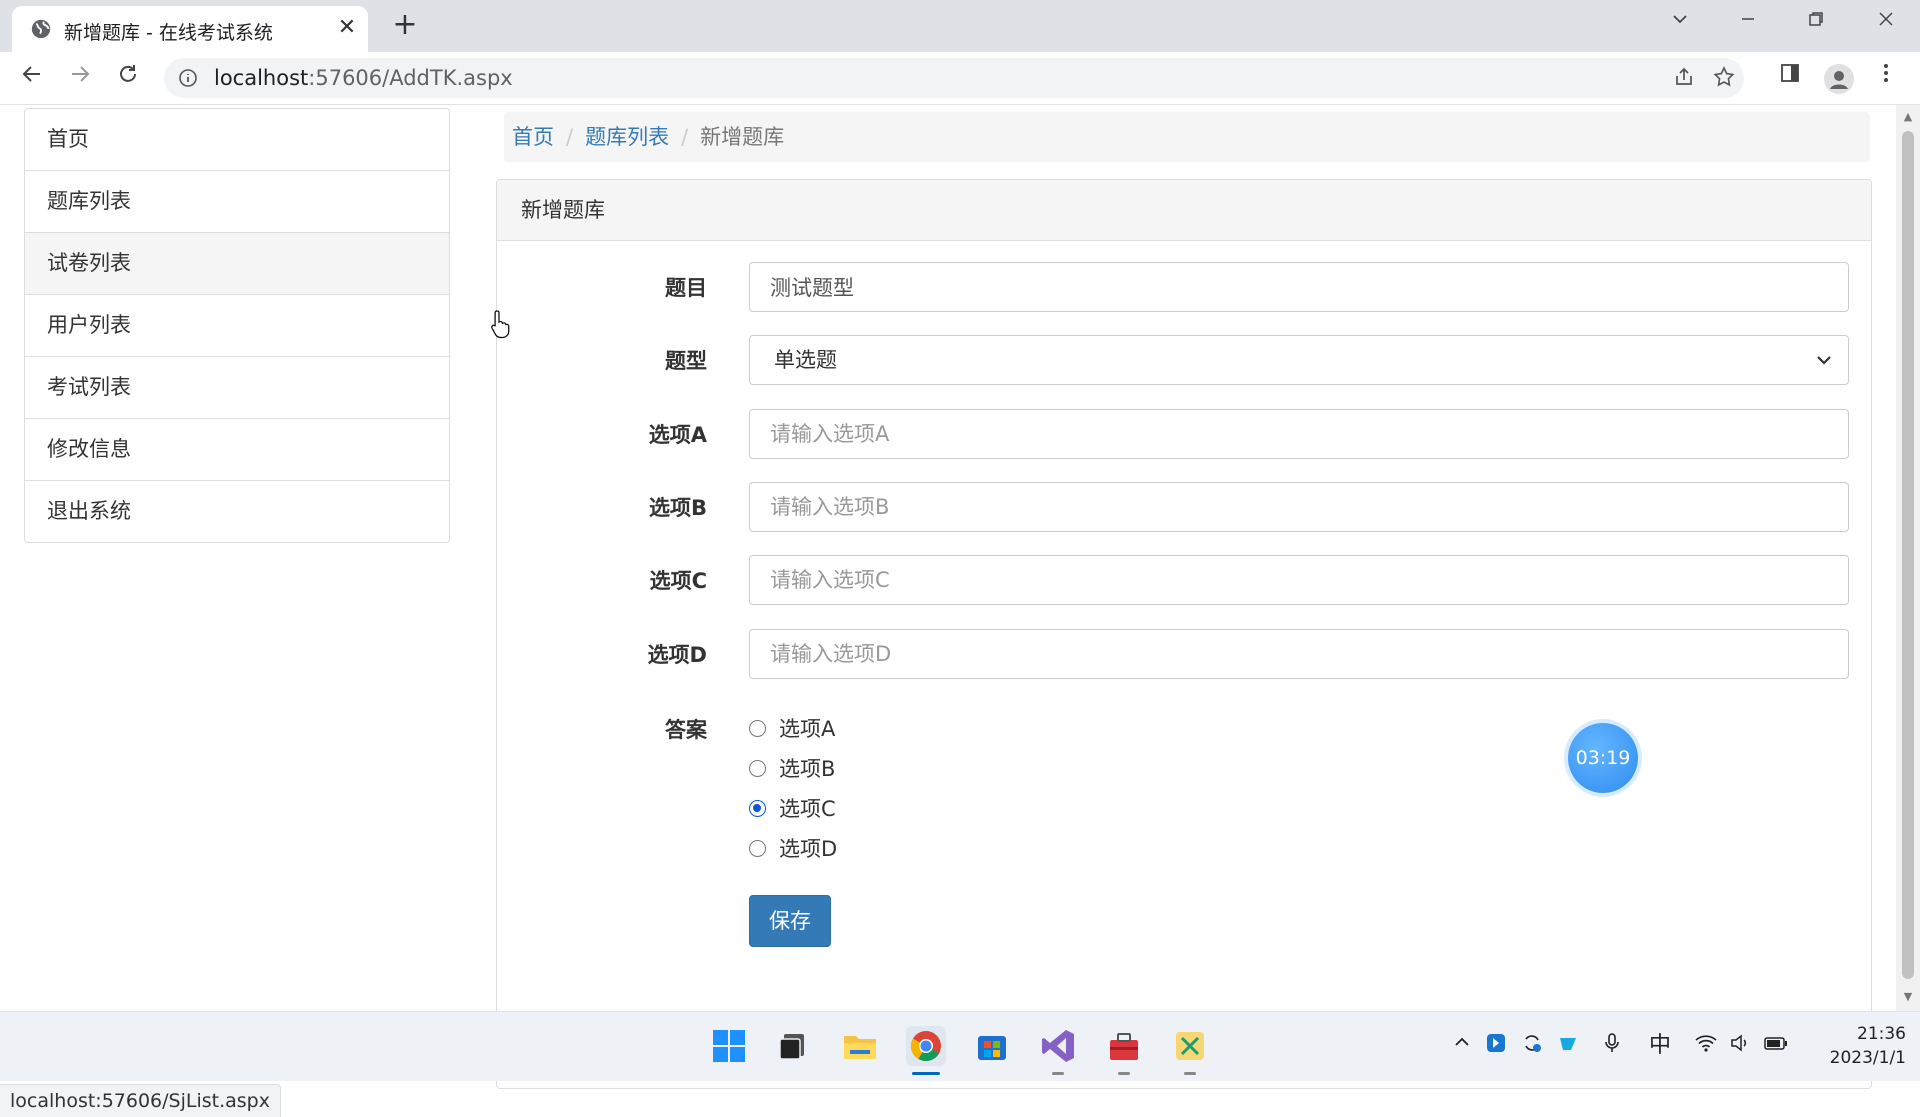 The image size is (1920, 1117). I want to click on site-info-icon, so click(188, 78).